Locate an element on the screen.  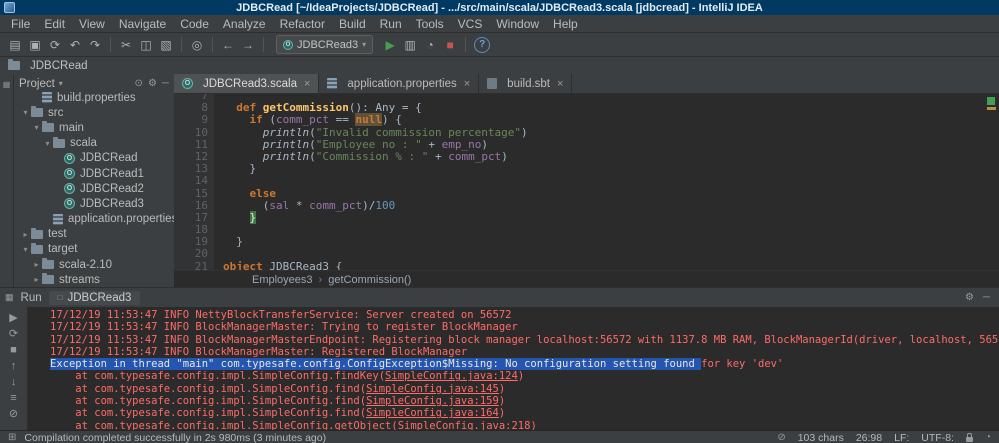
lock-icon is located at coordinates (969, 437).